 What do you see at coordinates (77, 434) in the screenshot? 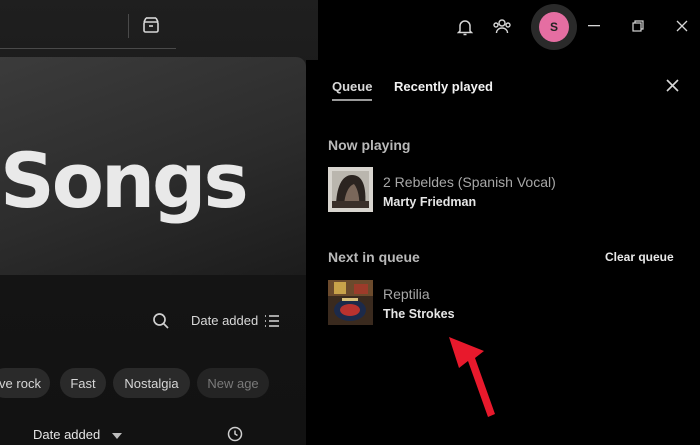
I see `column-header-date-added: Date added` at bounding box center [77, 434].